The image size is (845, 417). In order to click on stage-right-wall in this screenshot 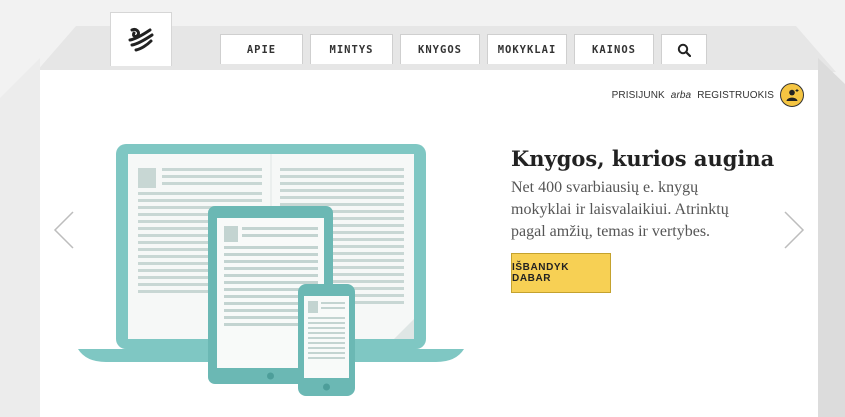, I will do `click(831, 237)`.